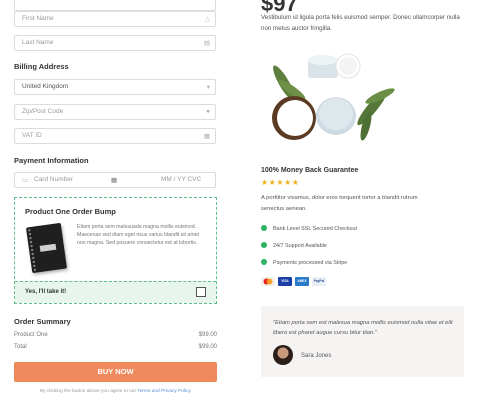 The image size is (479, 403). I want to click on cream-jar-icon, so click(323, 66).